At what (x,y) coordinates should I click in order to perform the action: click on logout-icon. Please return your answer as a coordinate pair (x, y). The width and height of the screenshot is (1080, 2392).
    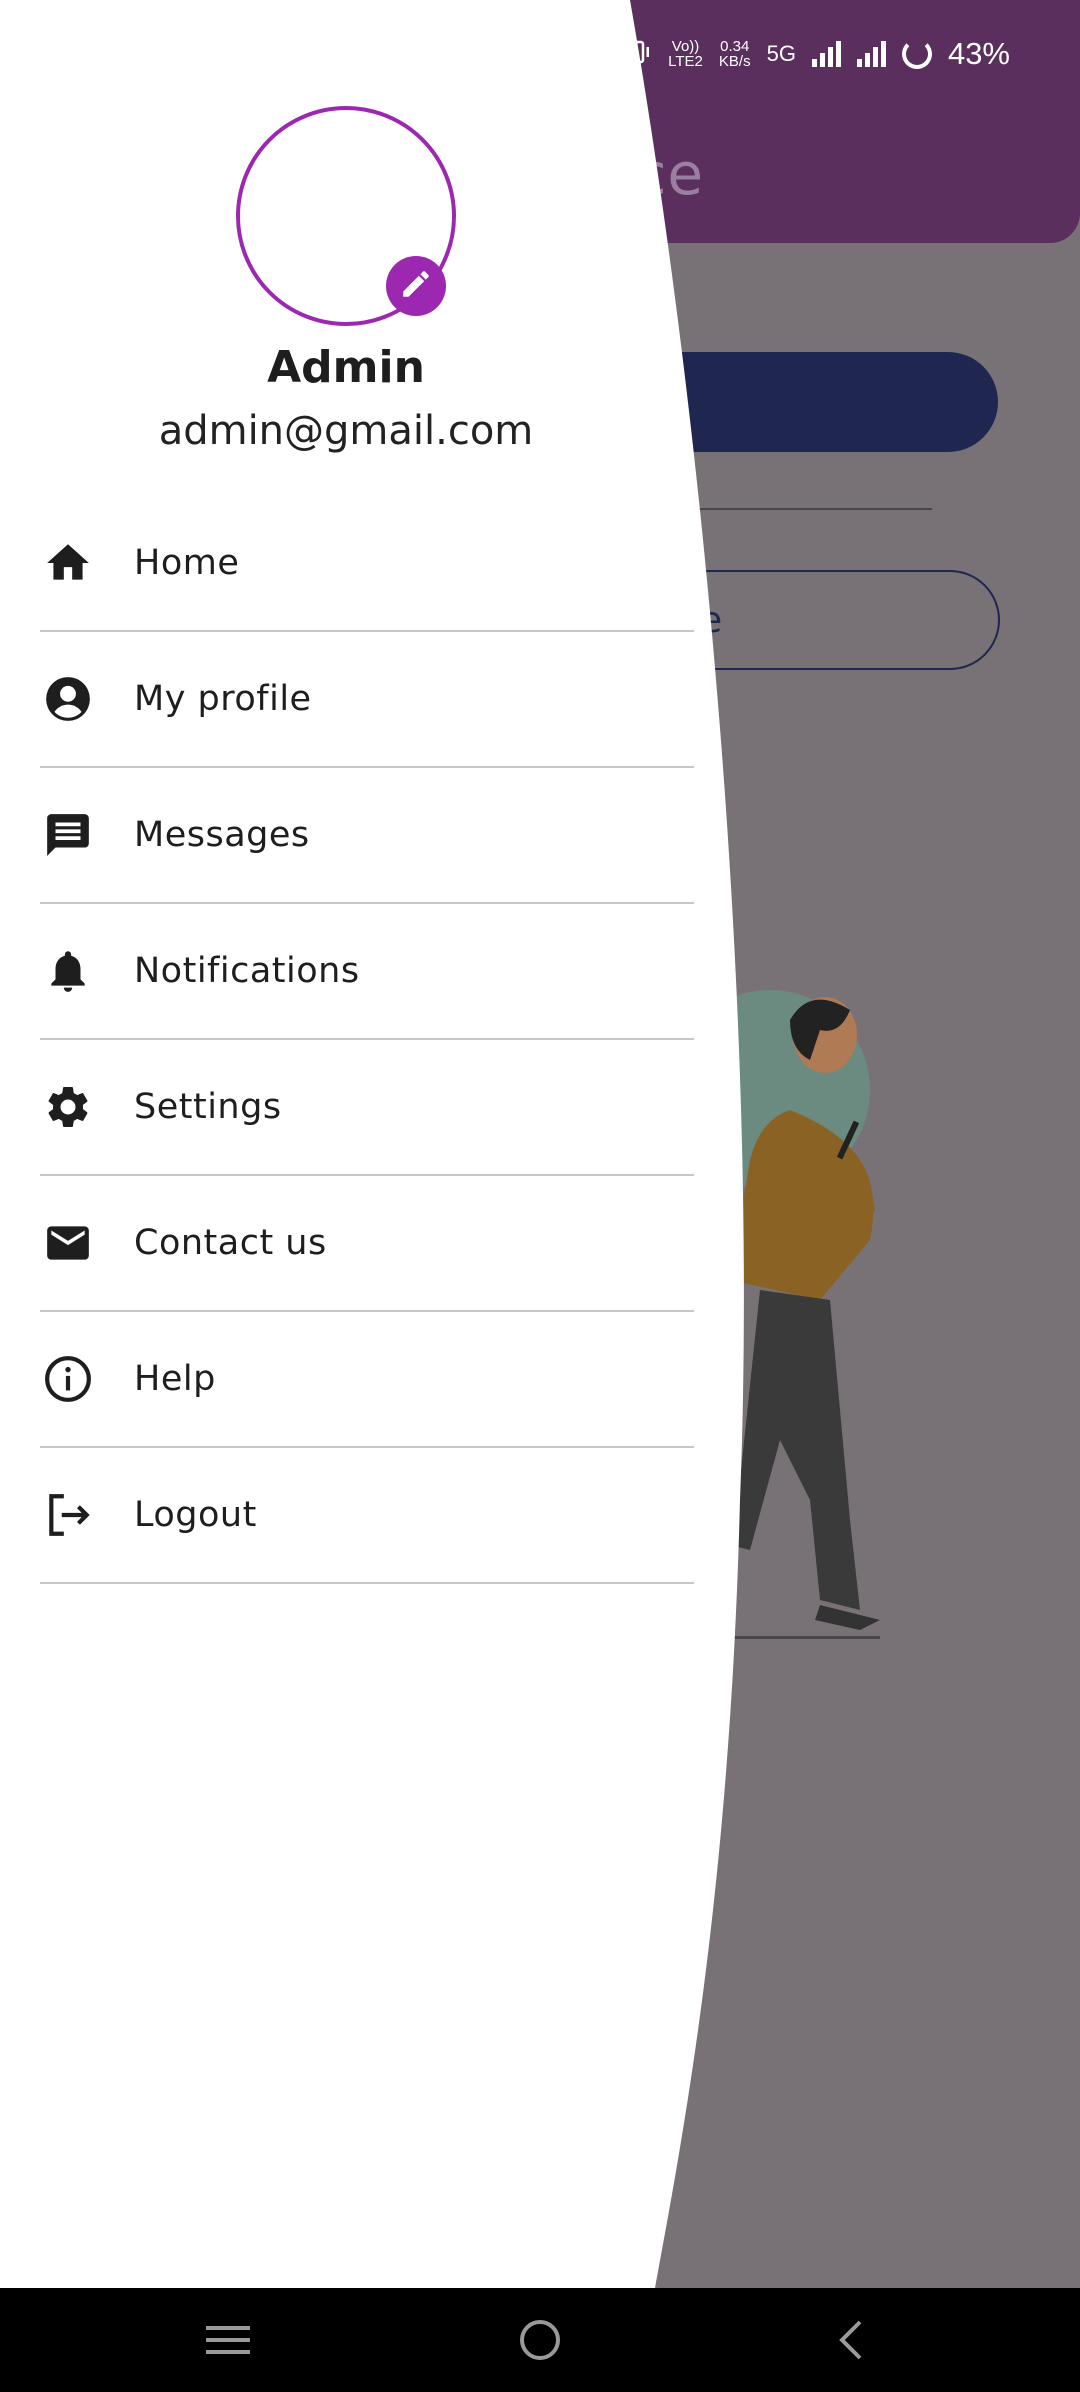
    Looking at the image, I should click on (68, 1515).